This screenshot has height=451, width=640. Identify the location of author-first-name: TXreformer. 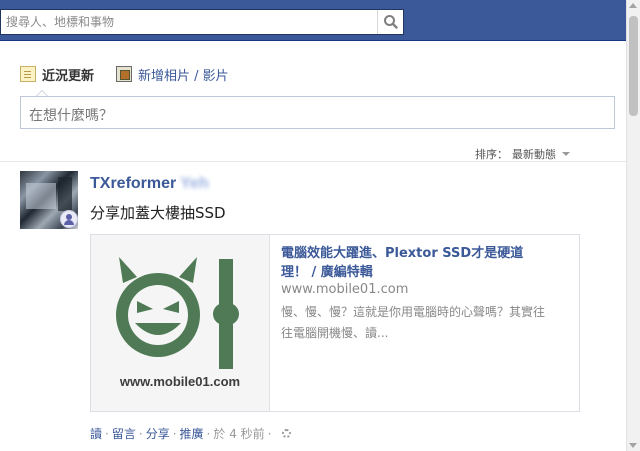
(133, 183).